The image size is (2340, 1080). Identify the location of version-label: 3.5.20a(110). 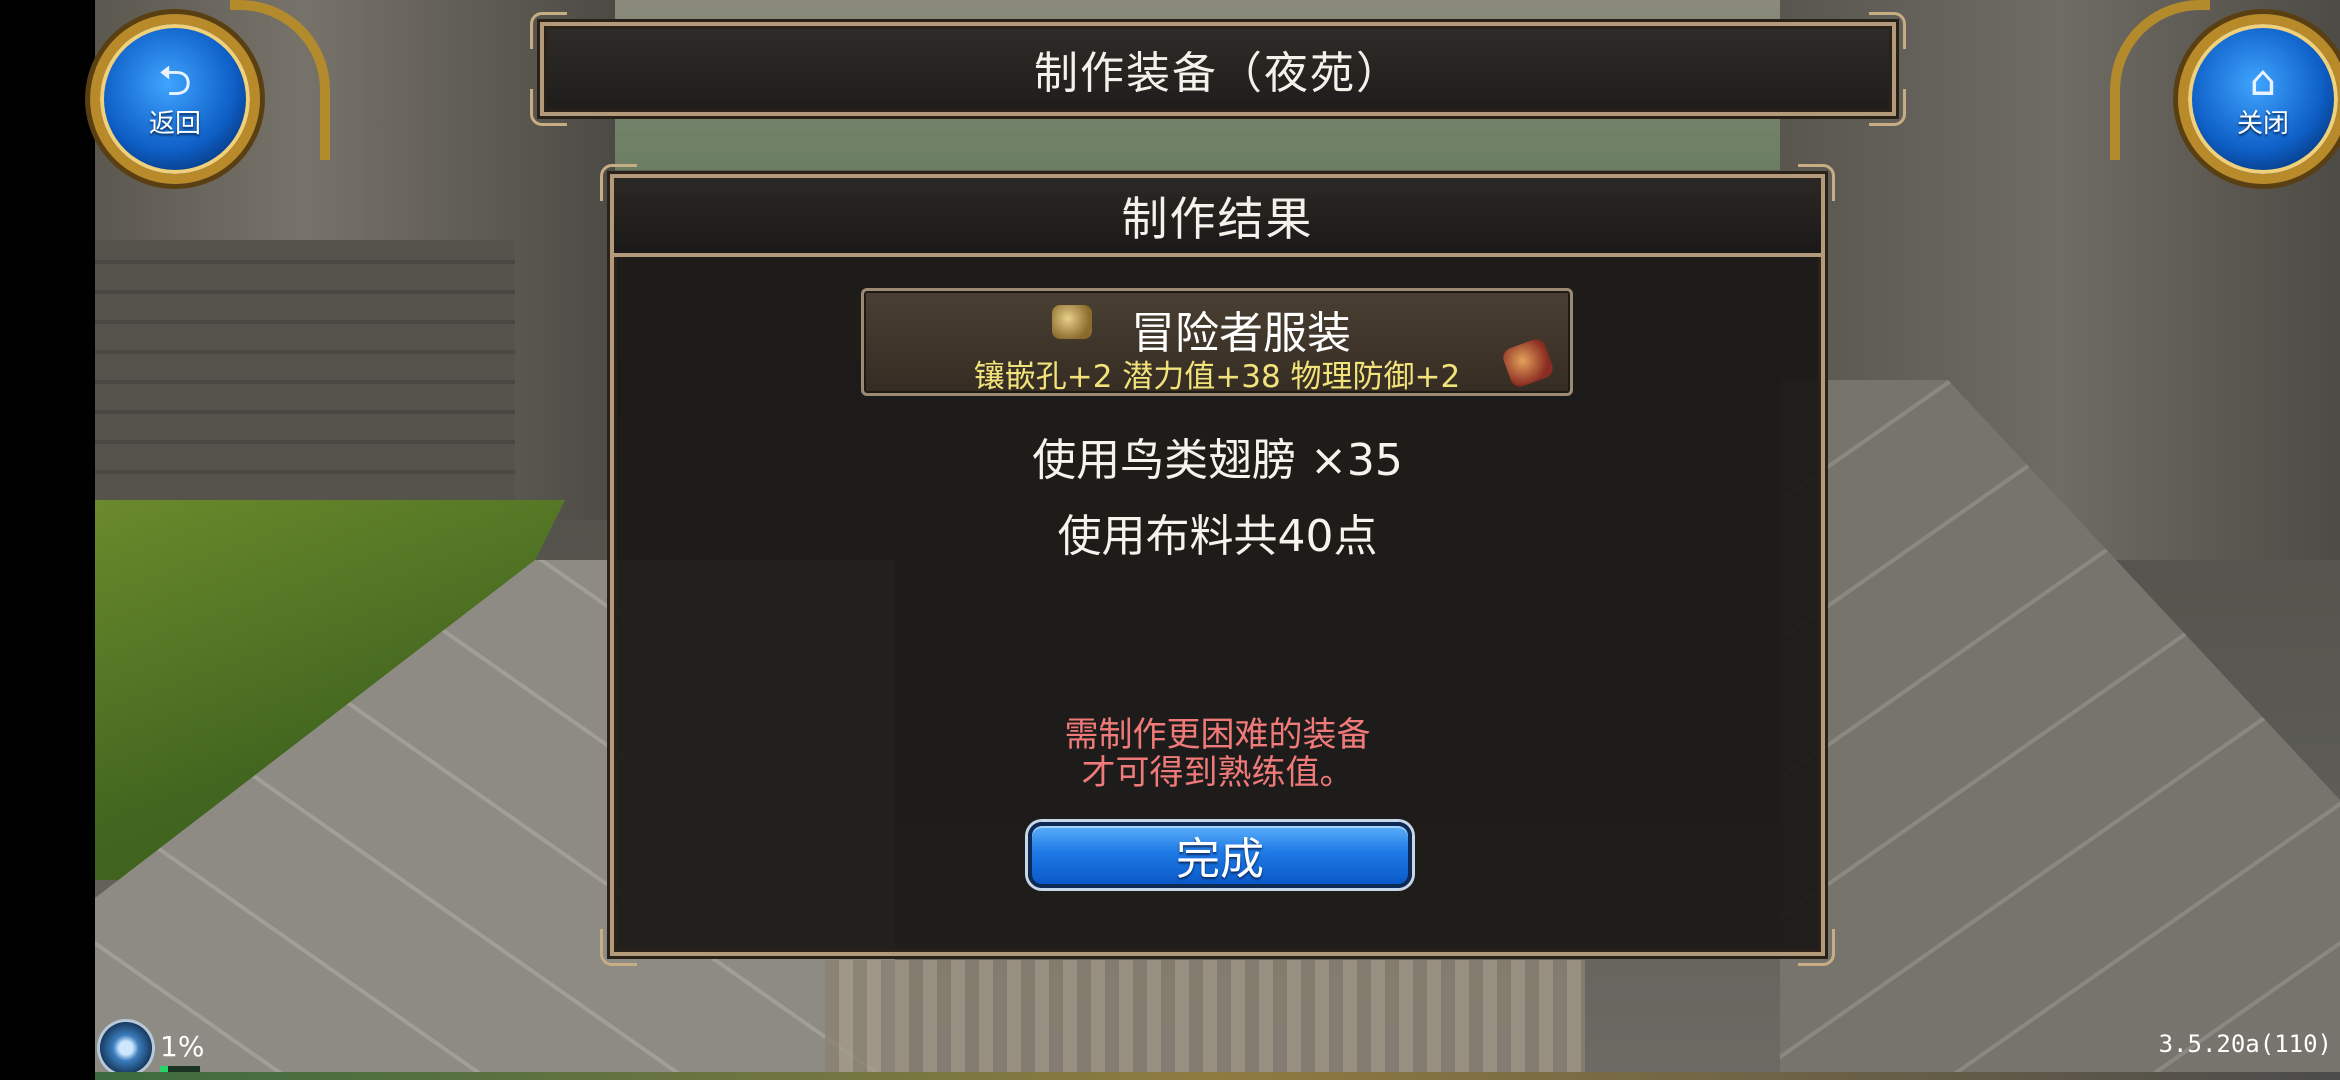
(2245, 1044).